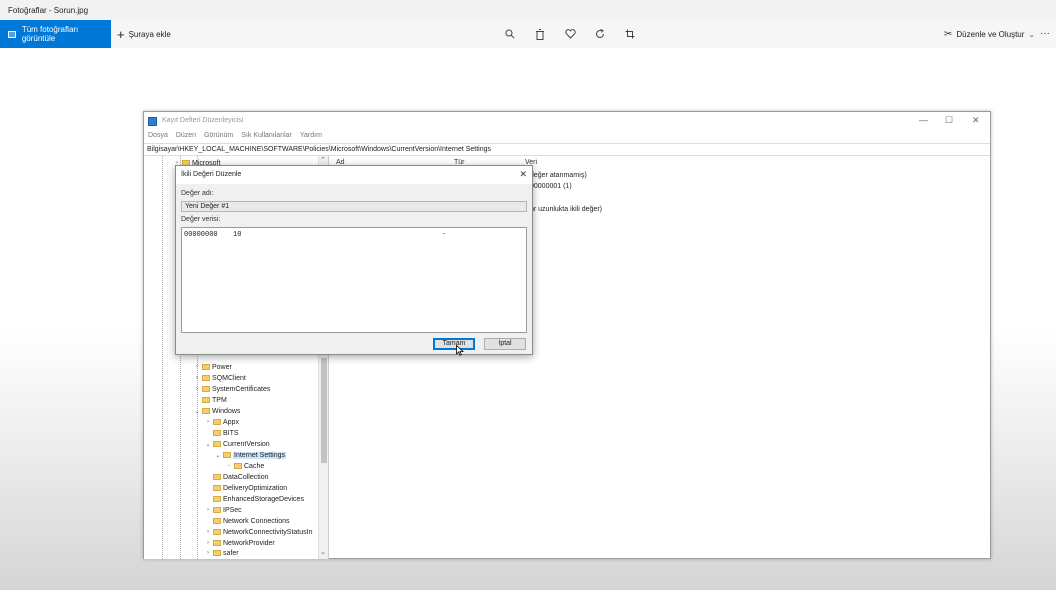 The height and width of the screenshot is (590, 1056). Describe the element at coordinates (218, 137) in the screenshot. I see `menu-view: Görünüm` at that location.